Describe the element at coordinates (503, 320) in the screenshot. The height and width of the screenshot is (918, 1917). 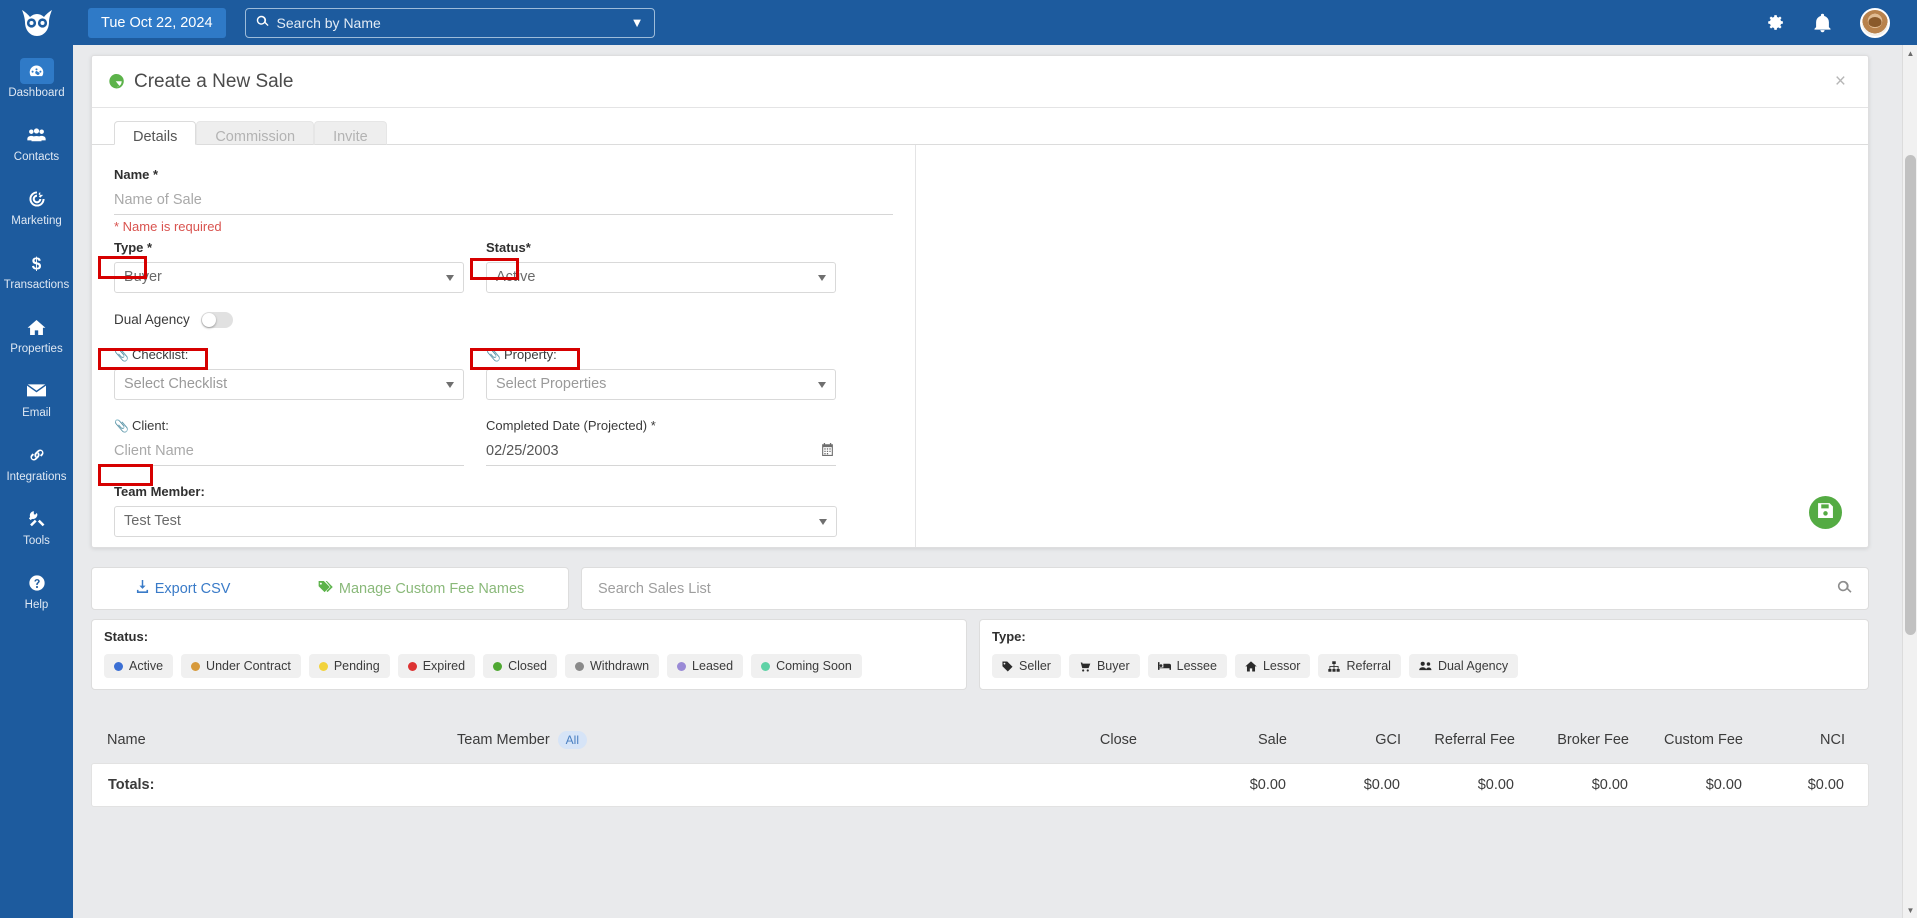
I see `dual-agency-group: Dual Agency` at that location.